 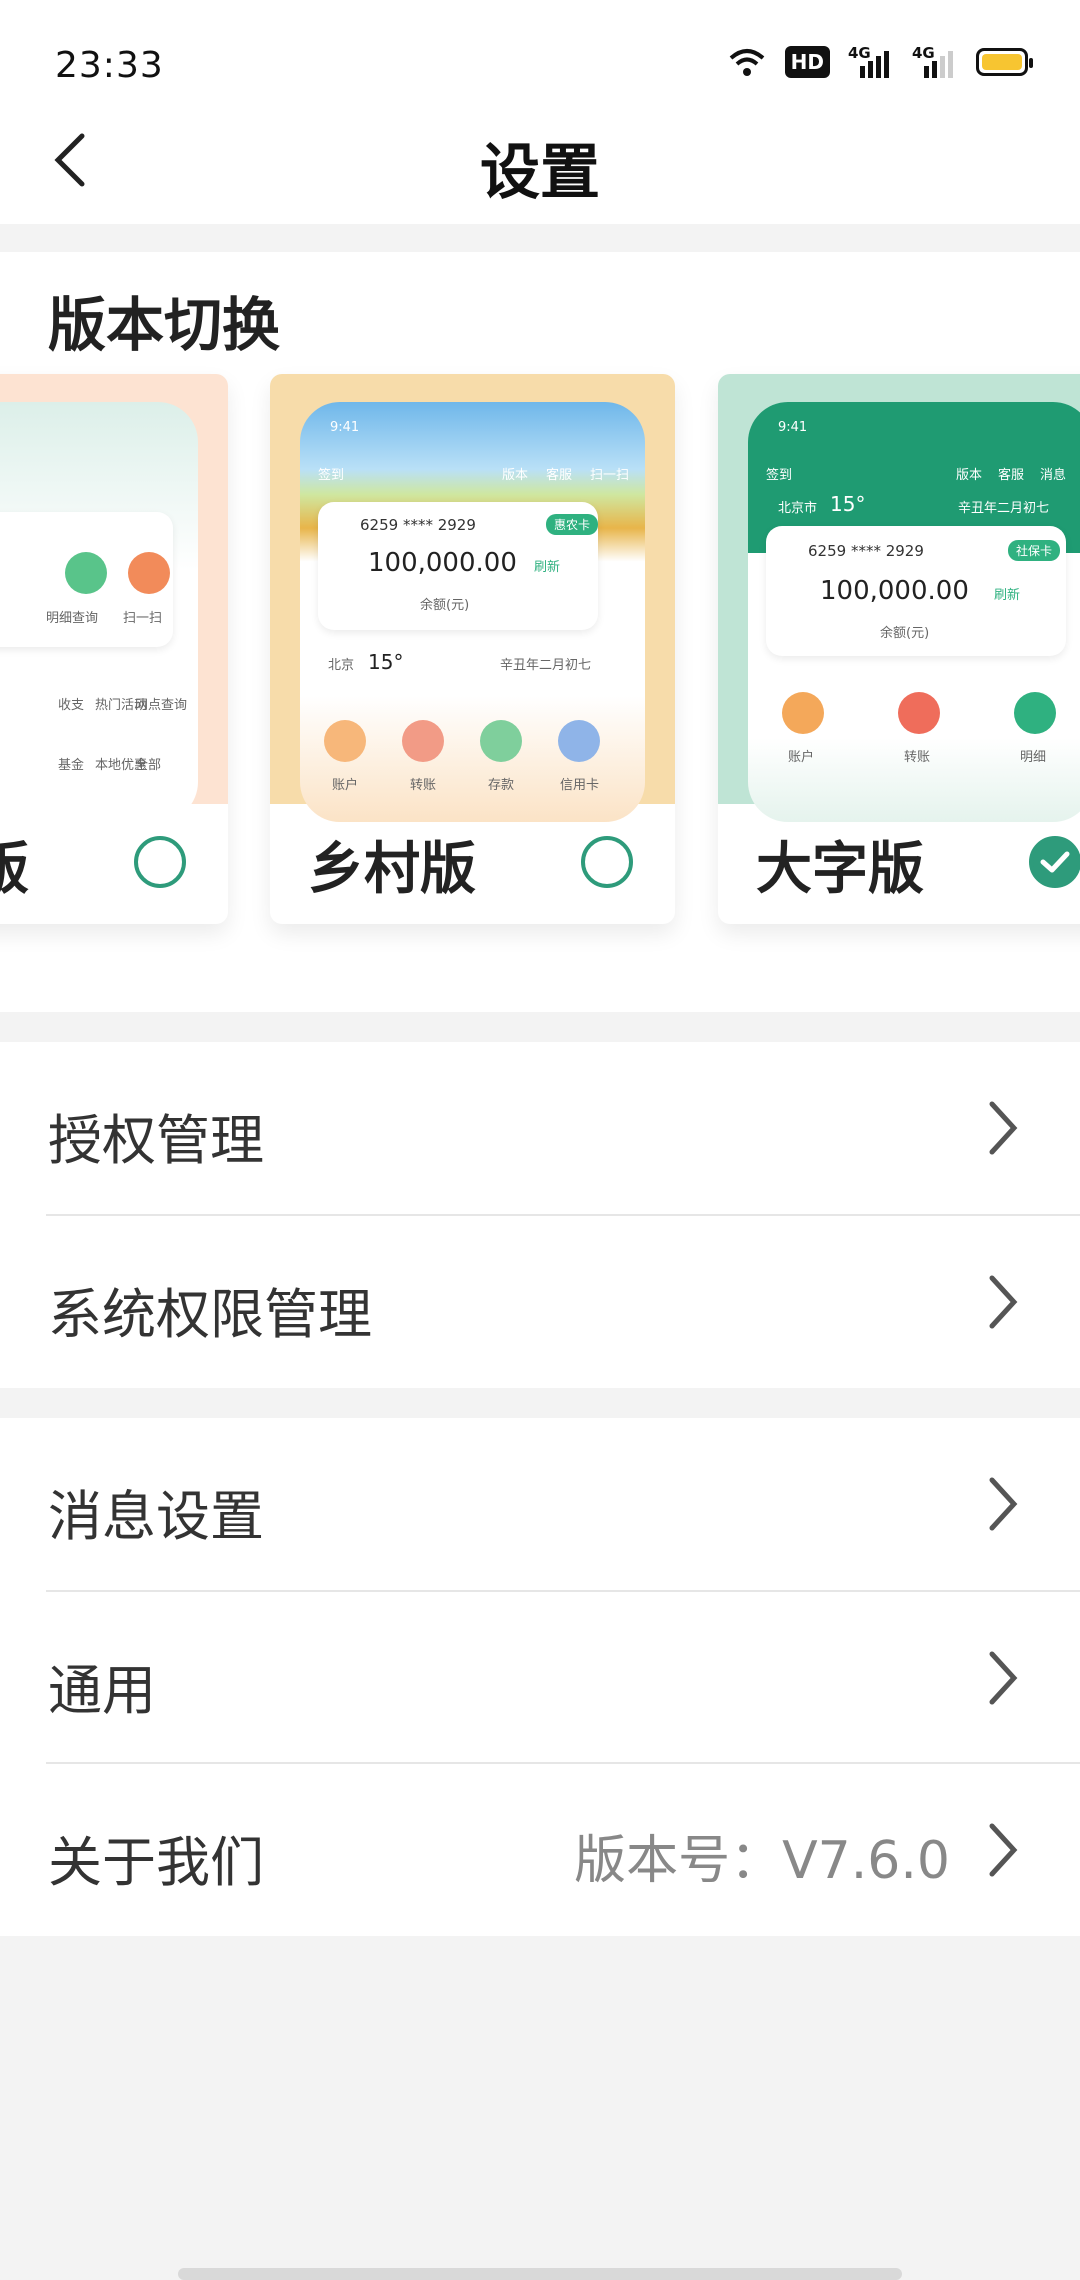 What do you see at coordinates (1033, 757) in the screenshot?
I see `preview-bottom-icon: 明细` at bounding box center [1033, 757].